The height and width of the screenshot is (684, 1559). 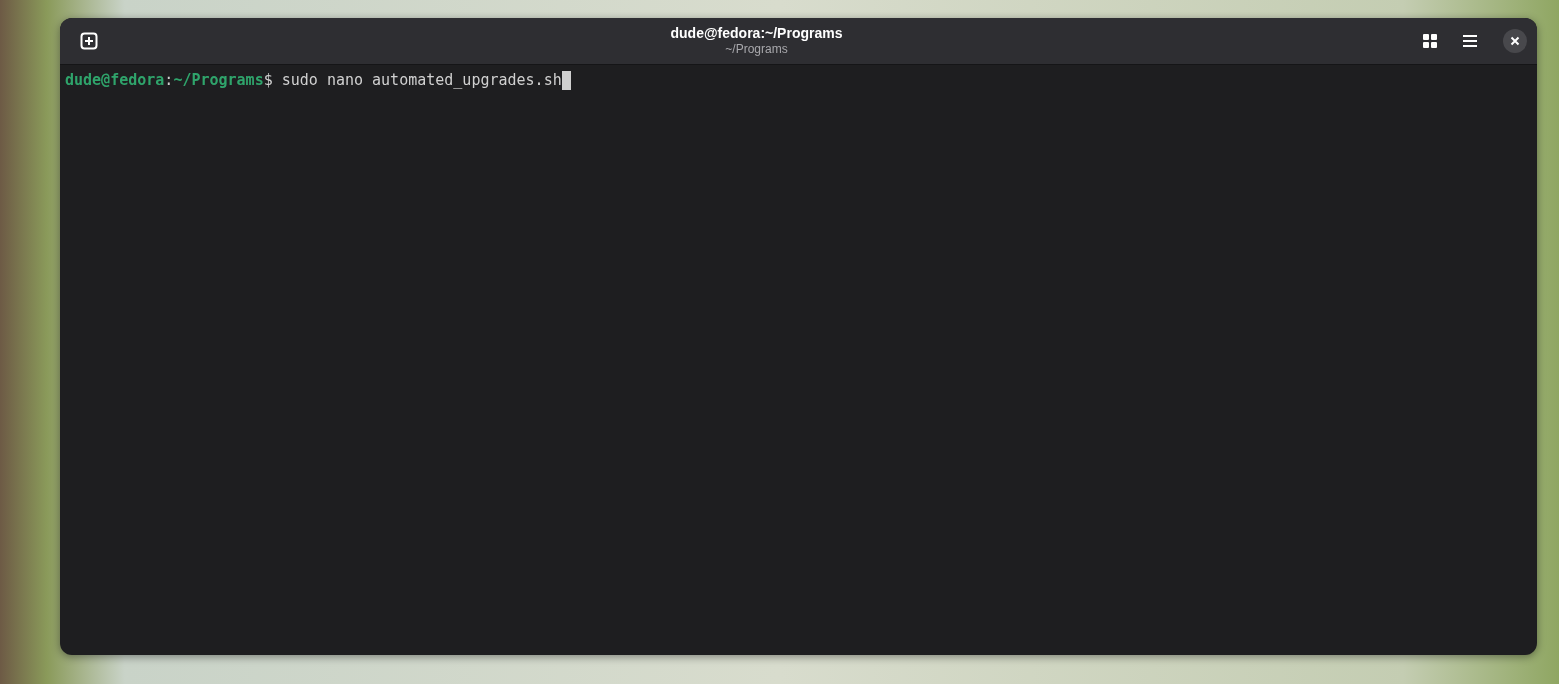 What do you see at coordinates (313, 80) in the screenshot?
I see `terminal-line: dude@fedora:~/Programs$ sudo nano automated_upgrades.sh` at bounding box center [313, 80].